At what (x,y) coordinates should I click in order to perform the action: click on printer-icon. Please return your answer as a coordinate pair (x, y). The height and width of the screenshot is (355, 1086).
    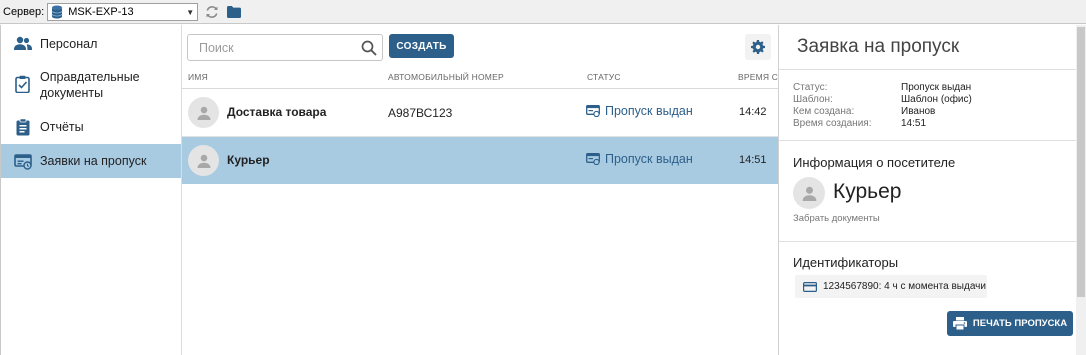
    Looking at the image, I should click on (959, 323).